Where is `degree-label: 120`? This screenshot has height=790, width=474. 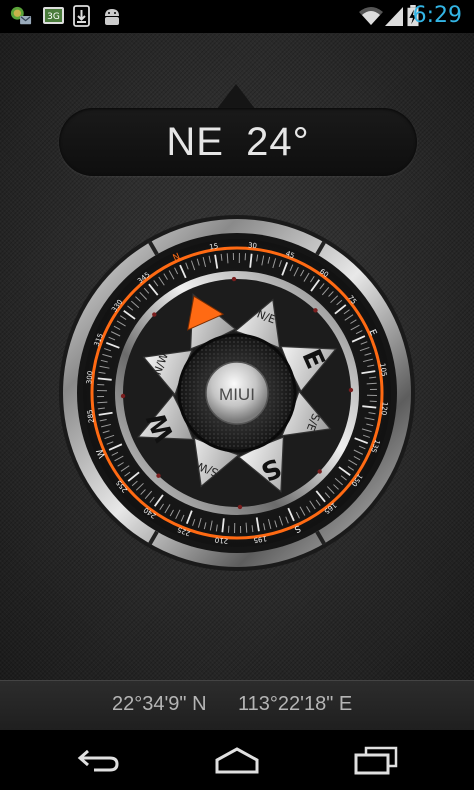 degree-label: 120 is located at coordinates (384, 408).